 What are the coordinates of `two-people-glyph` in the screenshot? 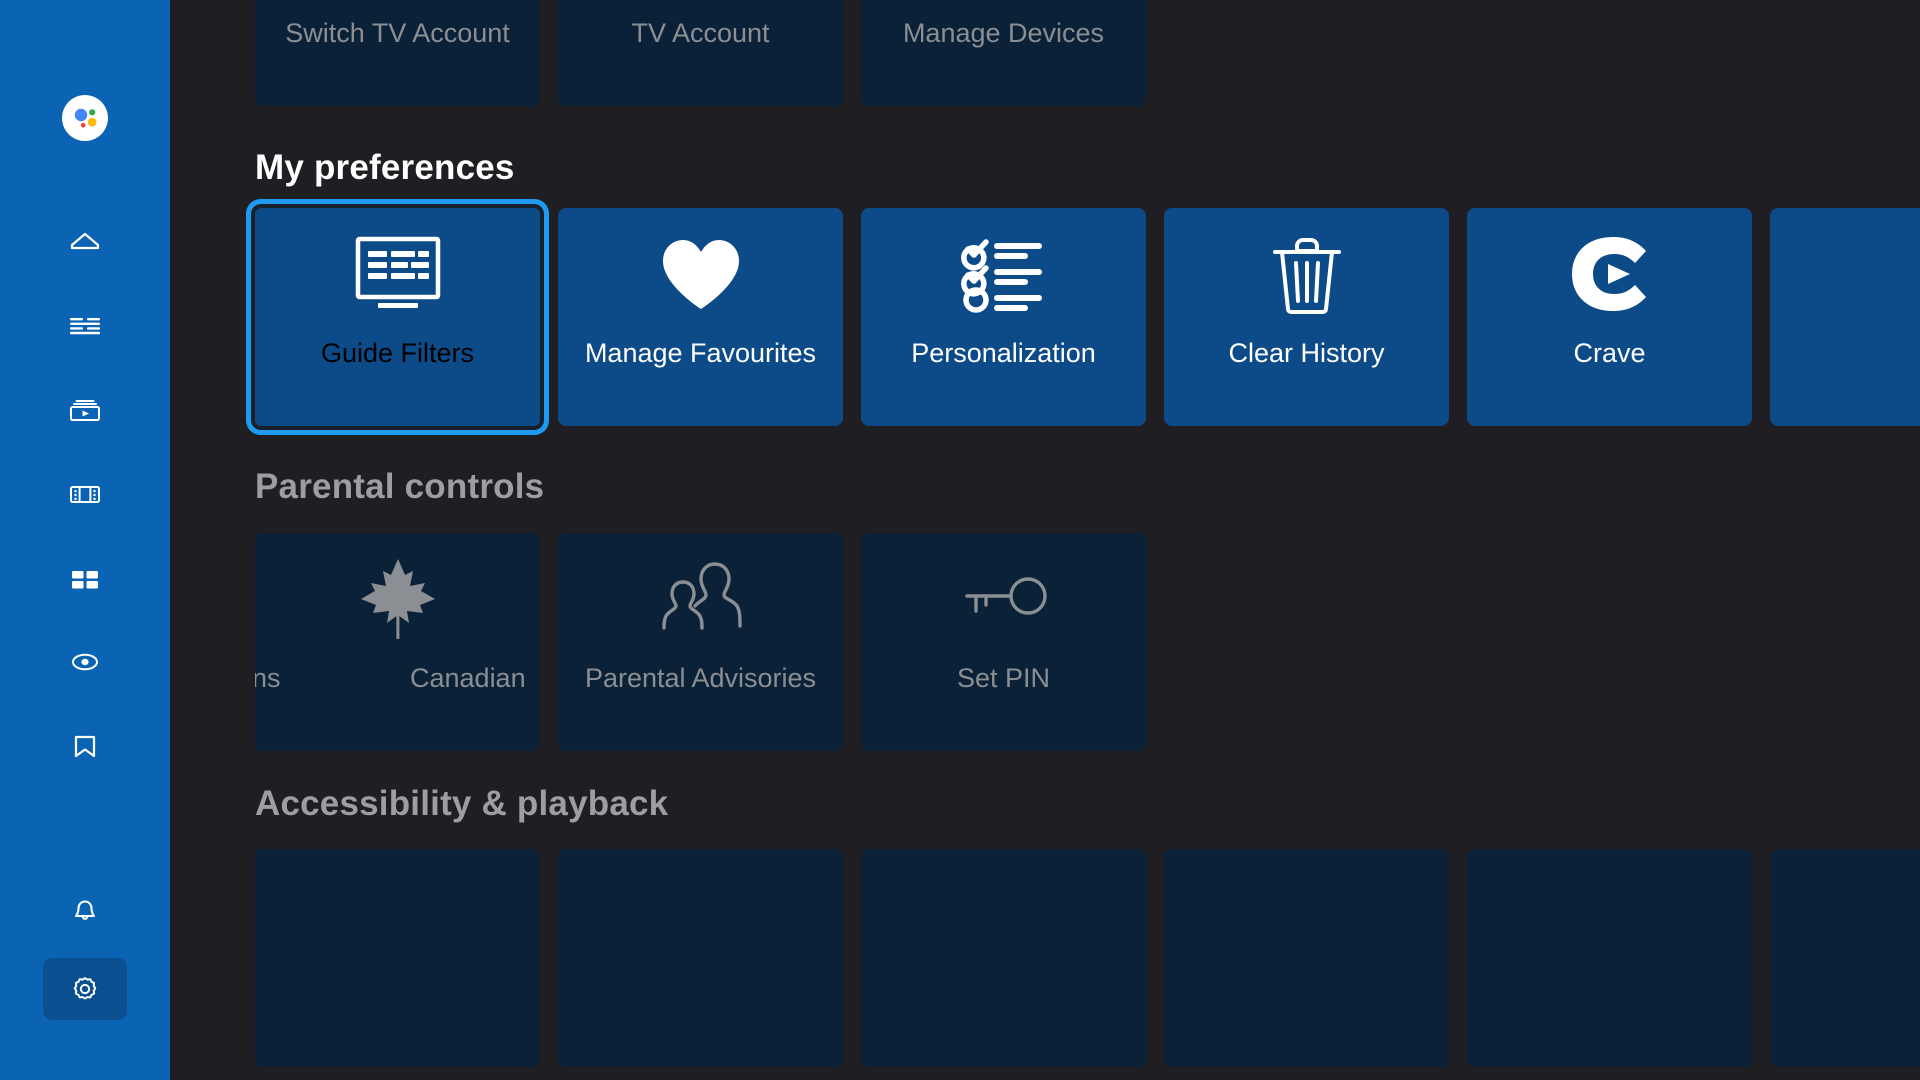 It's located at (701, 596).